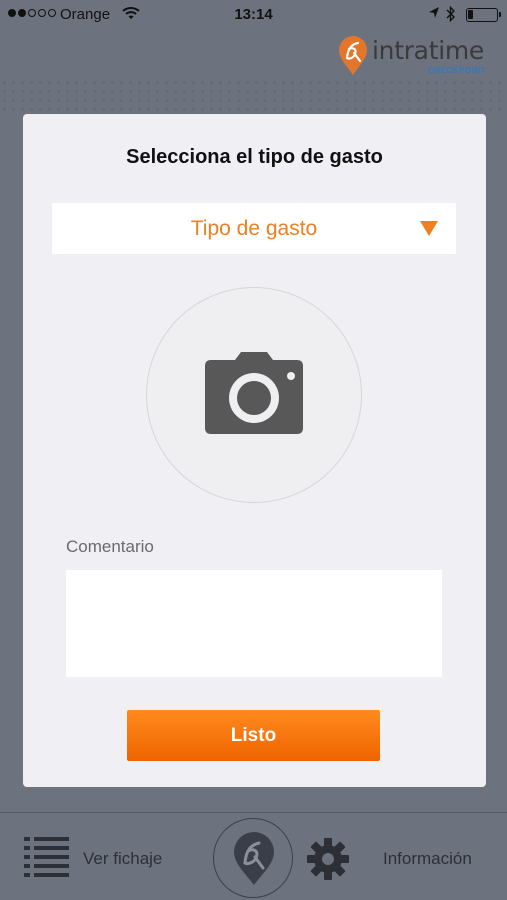  What do you see at coordinates (450, 14) in the screenshot?
I see `bluetooth-icon` at bounding box center [450, 14].